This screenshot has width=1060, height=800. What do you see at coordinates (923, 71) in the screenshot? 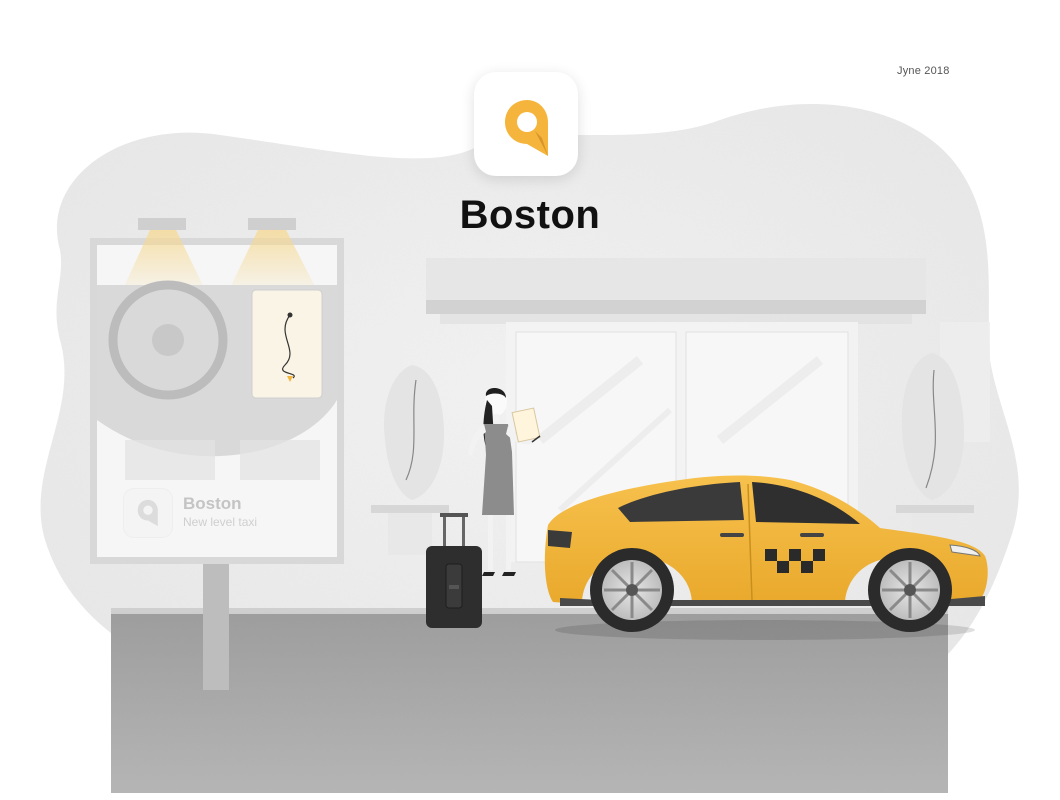
I see `date-label: Jyne 2018` at bounding box center [923, 71].